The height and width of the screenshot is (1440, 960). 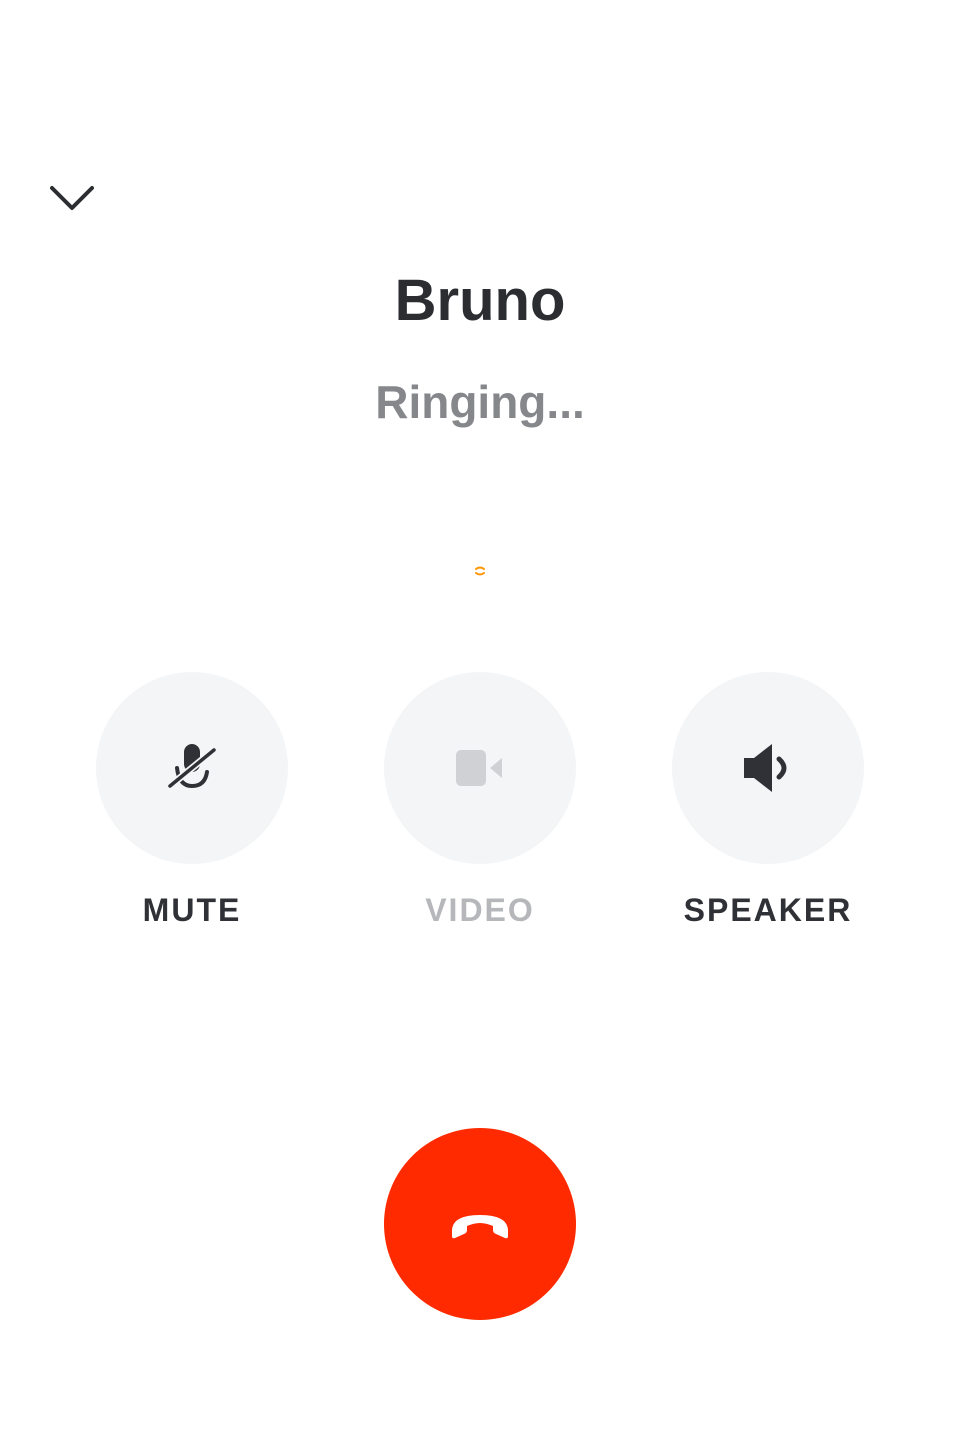 I want to click on video-button-circle, so click(x=480, y=768).